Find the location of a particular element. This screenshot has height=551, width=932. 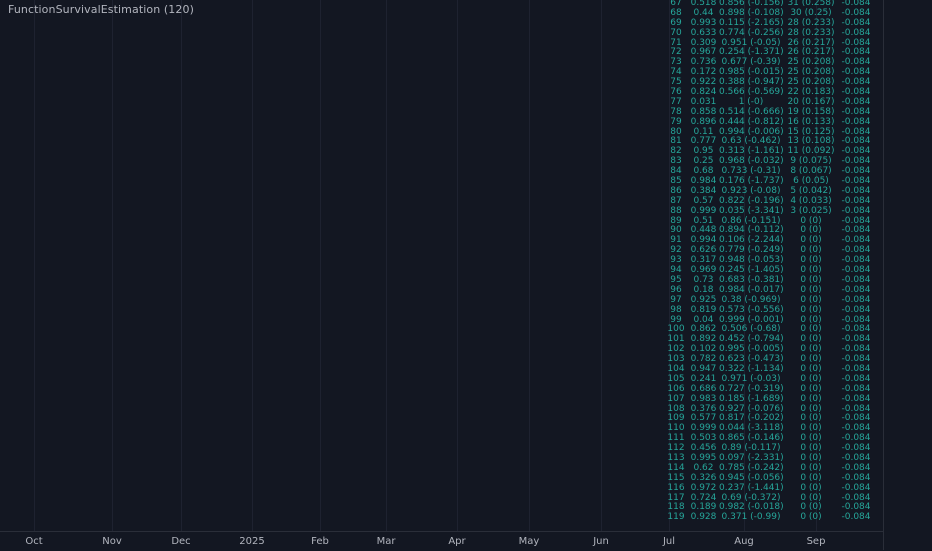

time-axis-label: Aug is located at coordinates (744, 541).